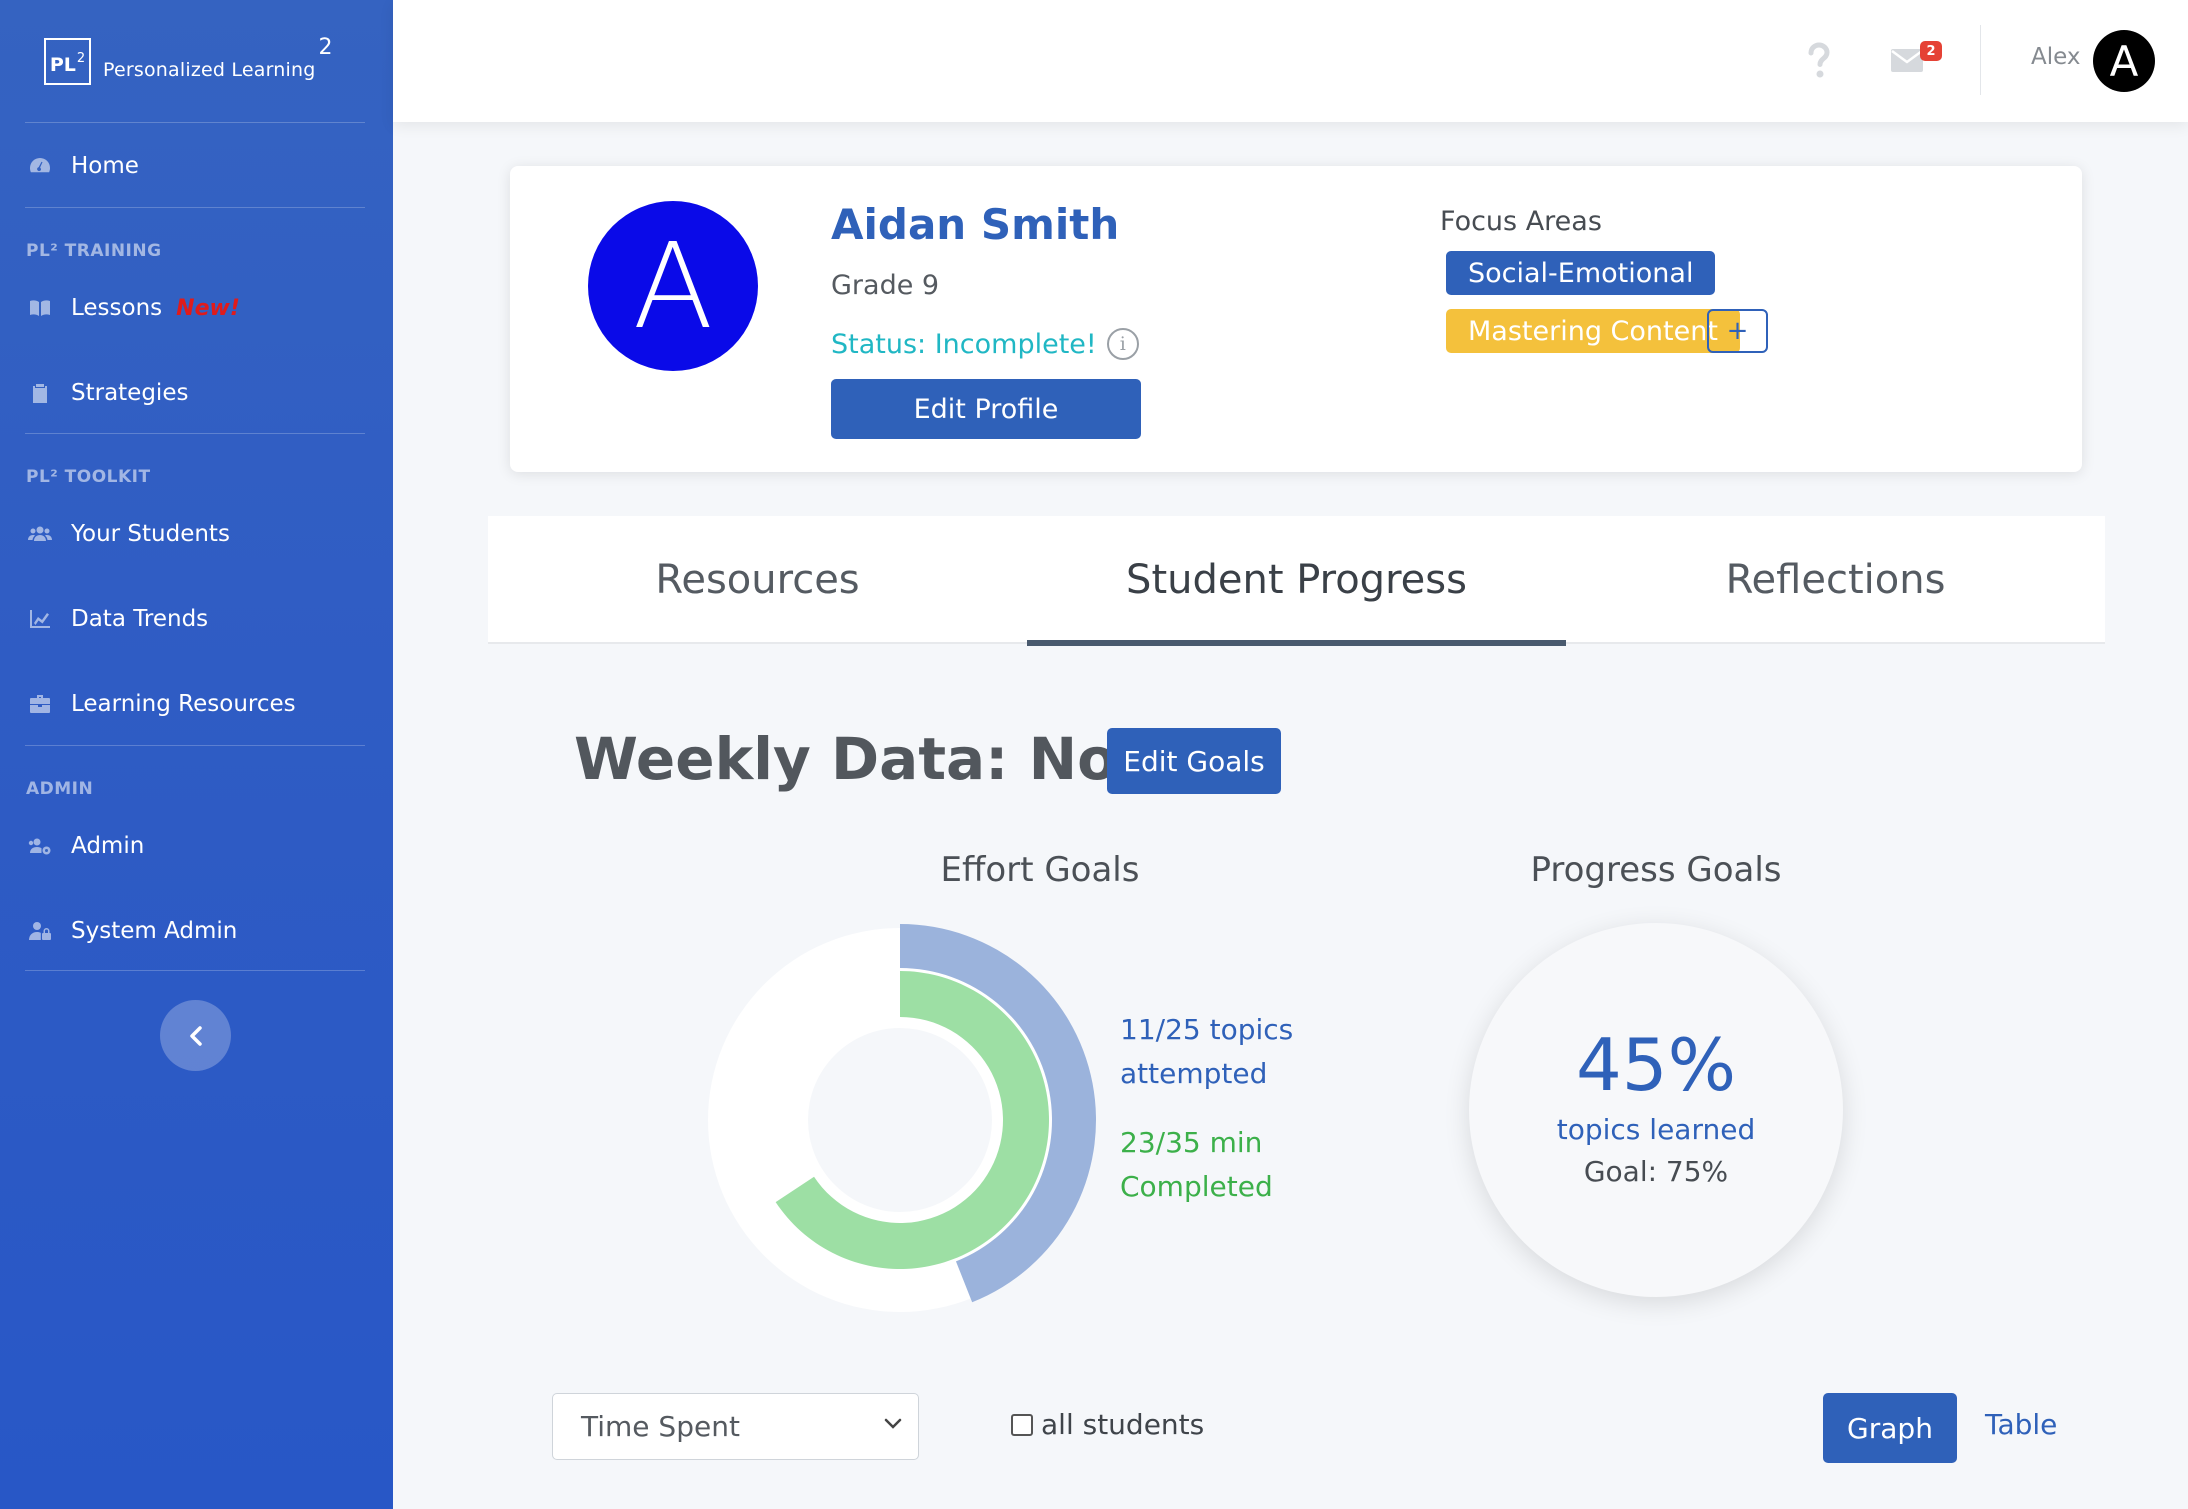 The width and height of the screenshot is (2188, 1509). Describe the element at coordinates (975, 224) in the screenshot. I see `student-name: Aidan Smith` at that location.